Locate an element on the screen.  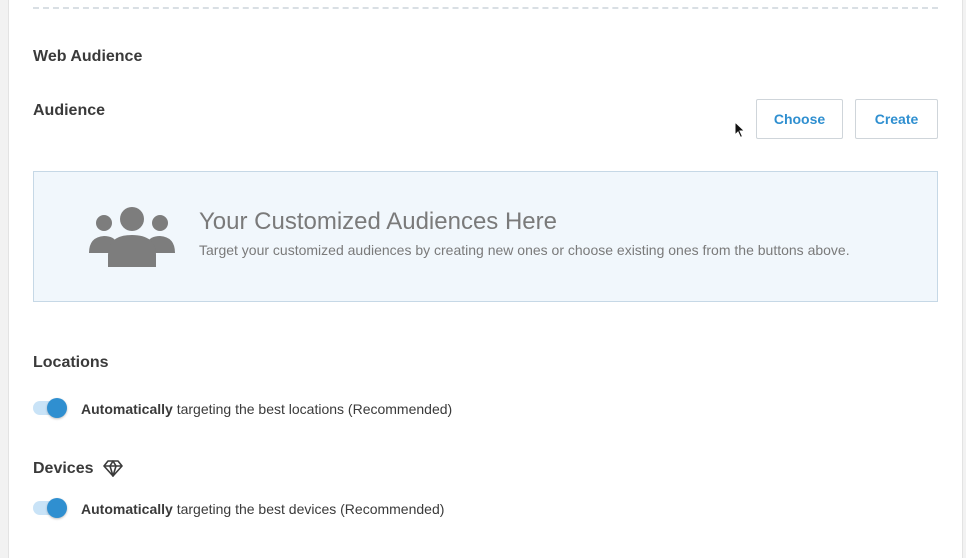
audience-label: Audience is located at coordinates (69, 110).